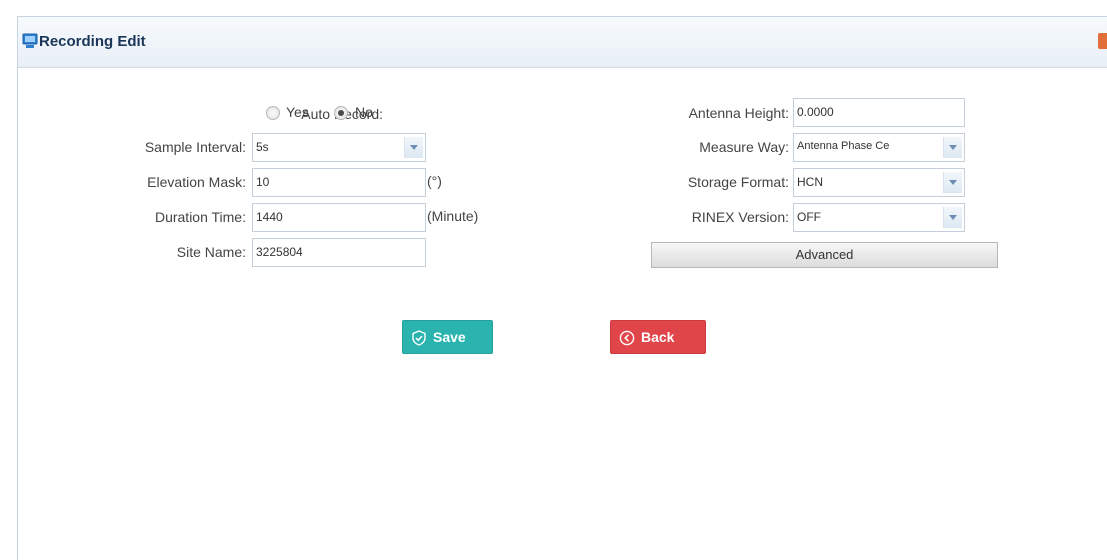 Image resolution: width=1107 pixels, height=560 pixels. I want to click on monitor-icon, so click(30, 40).